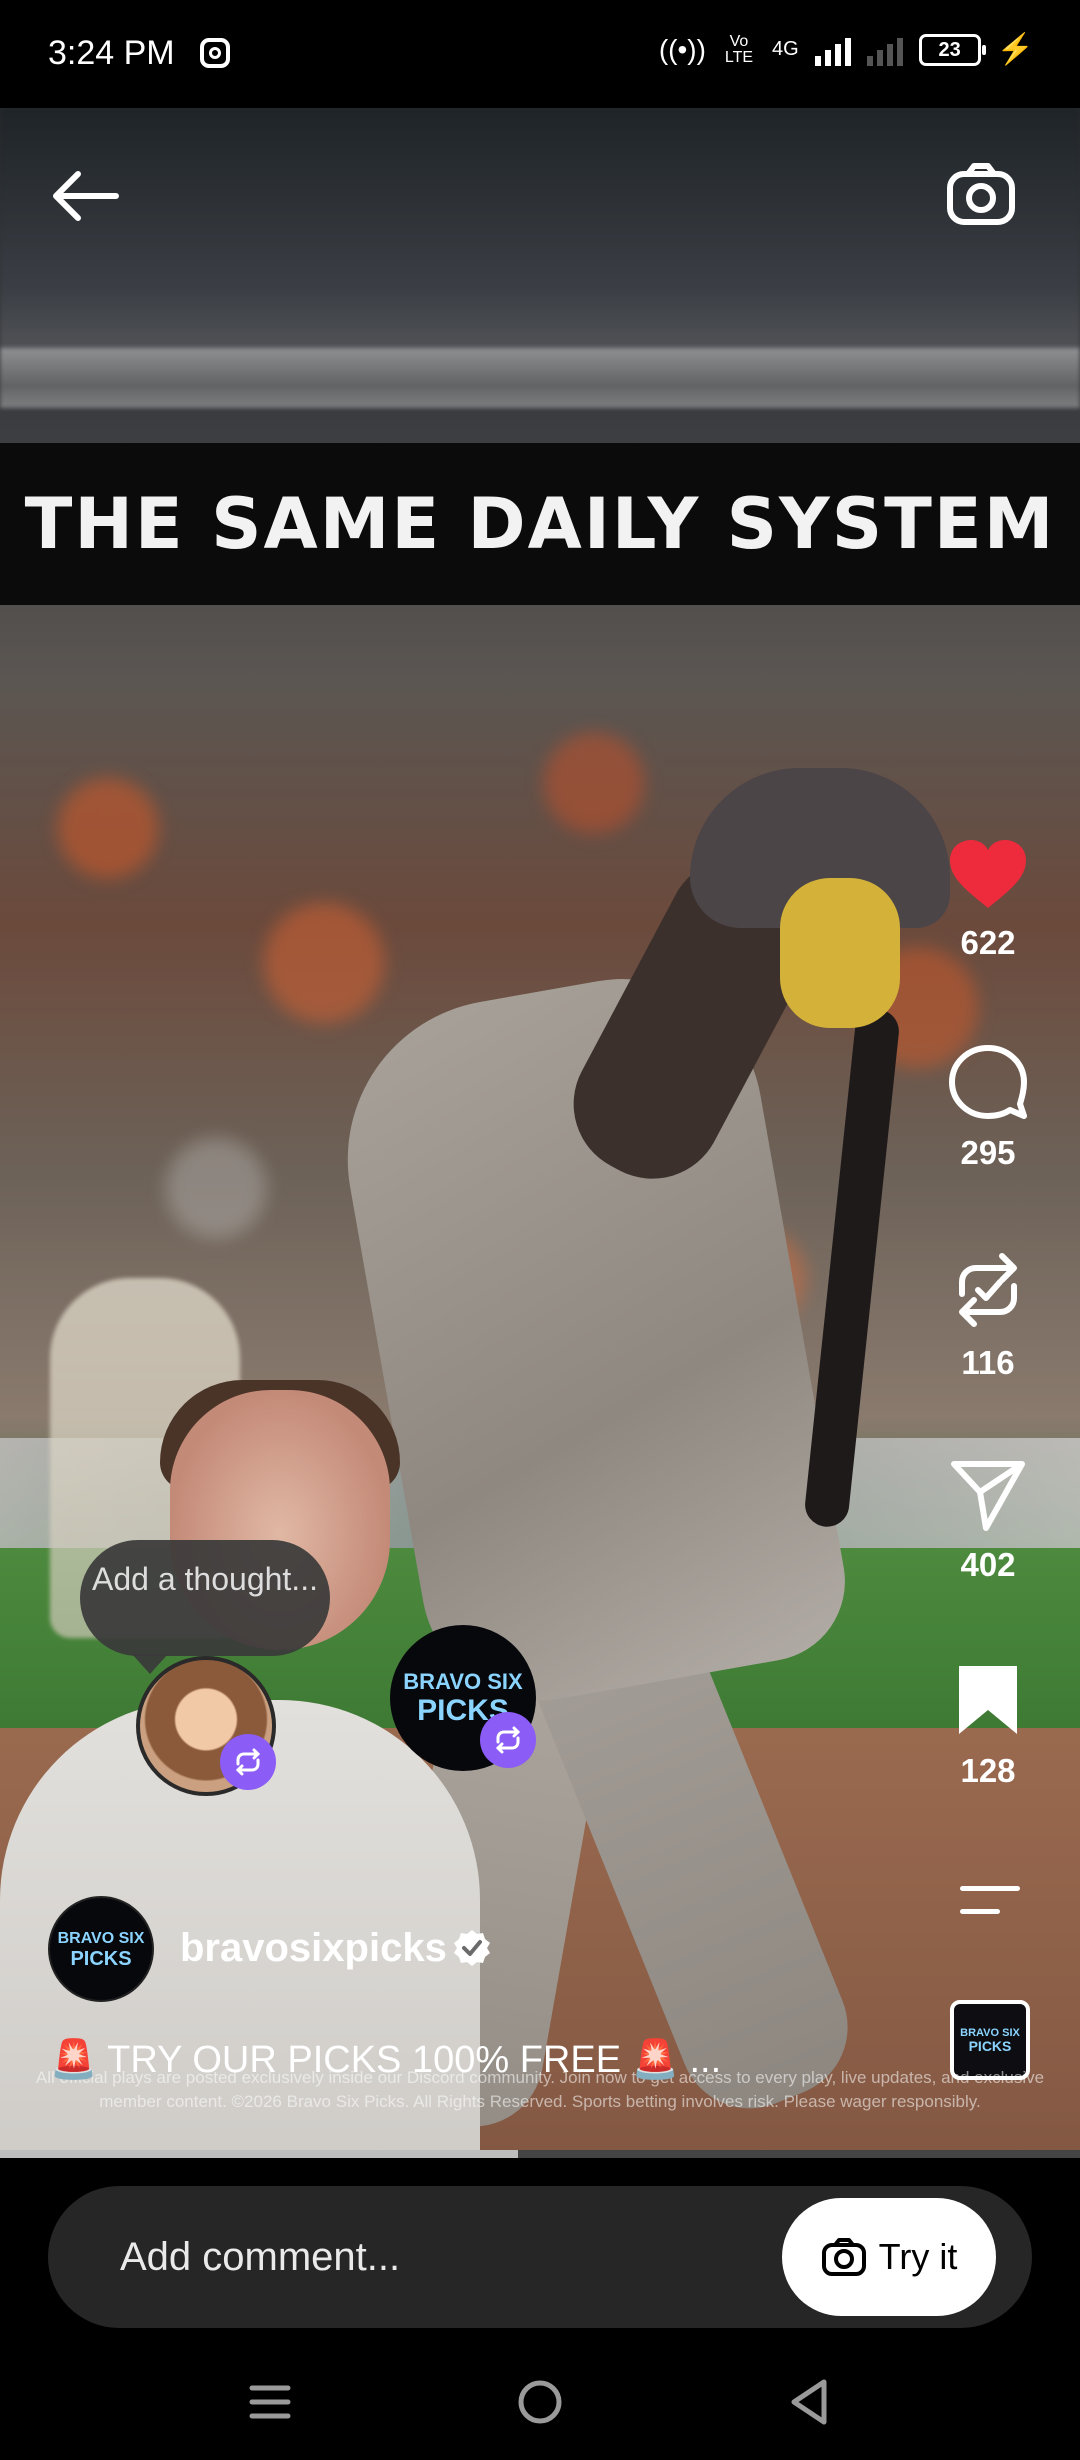 This screenshot has width=1080, height=2460. Describe the element at coordinates (313, 1948) in the screenshot. I see `username: bravosixpicks` at that location.